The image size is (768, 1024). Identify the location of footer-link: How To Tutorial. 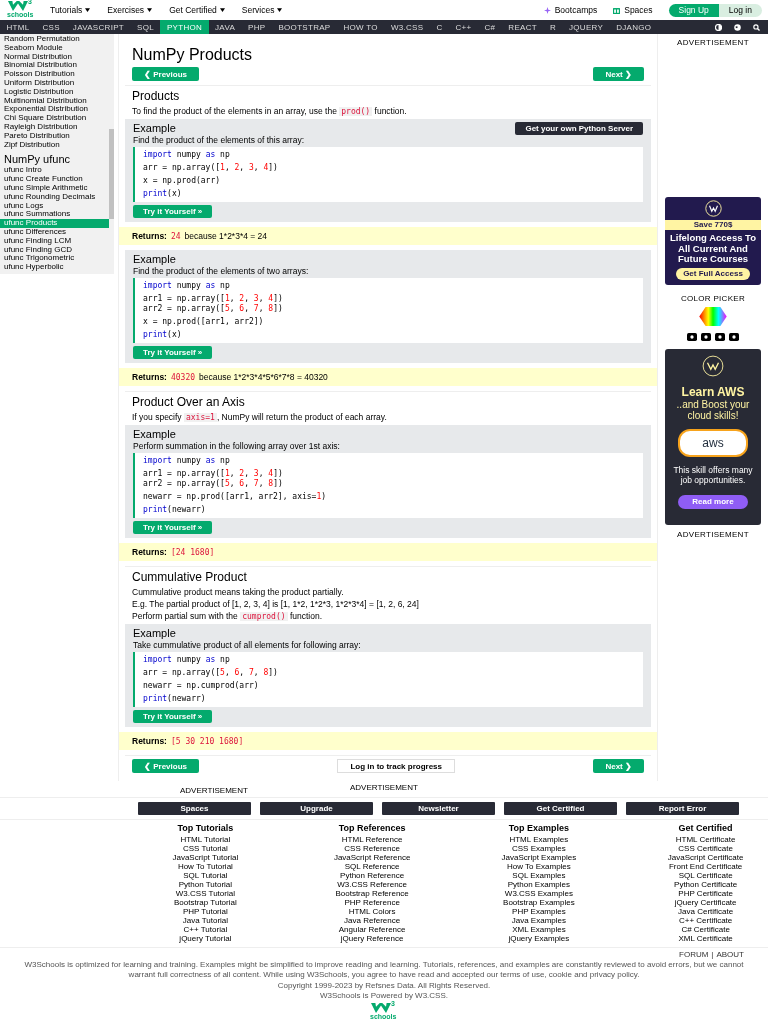
(205, 866).